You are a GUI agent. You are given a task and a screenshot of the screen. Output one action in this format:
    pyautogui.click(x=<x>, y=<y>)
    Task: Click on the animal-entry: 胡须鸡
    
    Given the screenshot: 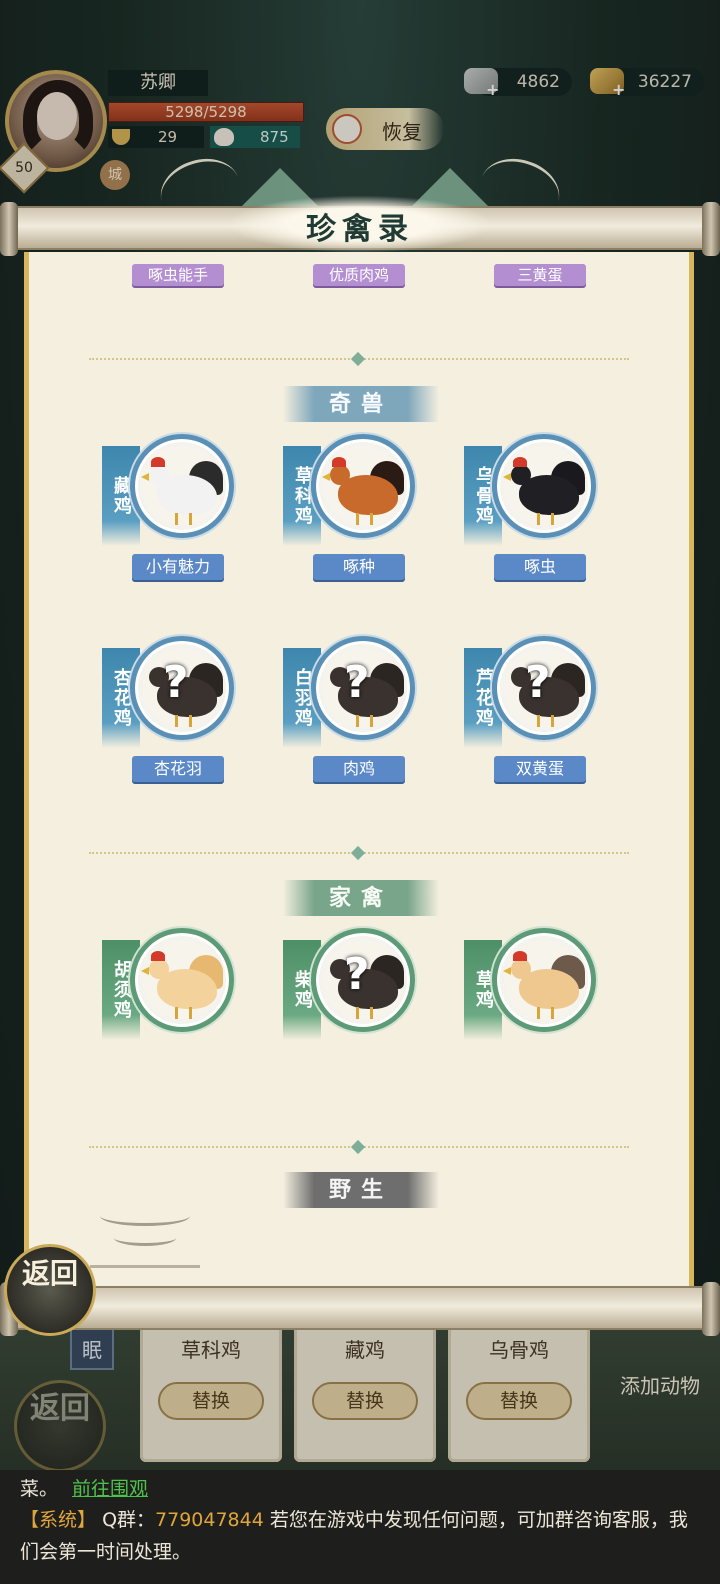 What is the action you would take?
    pyautogui.click(x=172, y=1003)
    